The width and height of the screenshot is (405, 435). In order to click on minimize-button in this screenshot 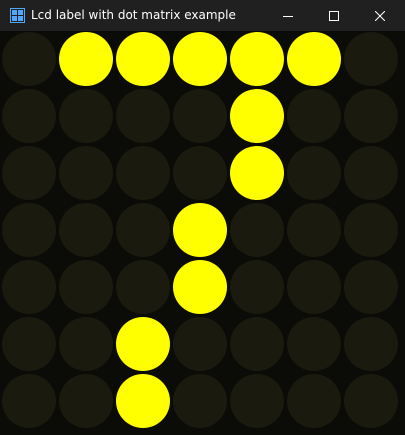, I will do `click(288, 15)`.